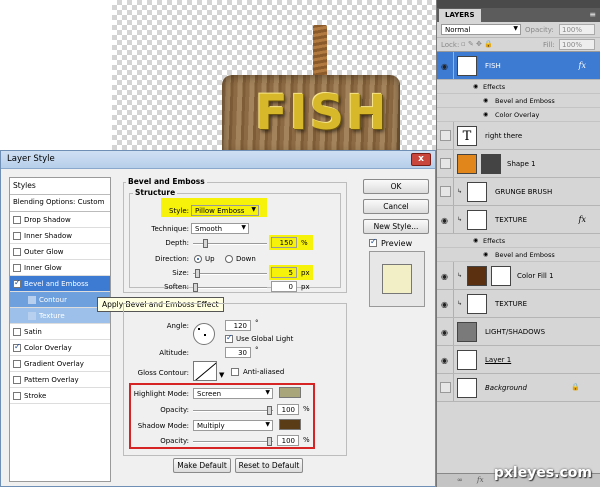 This screenshot has height=487, width=600. What do you see at coordinates (220, 228) in the screenshot?
I see `technique-dropdown: Smooth ▼` at bounding box center [220, 228].